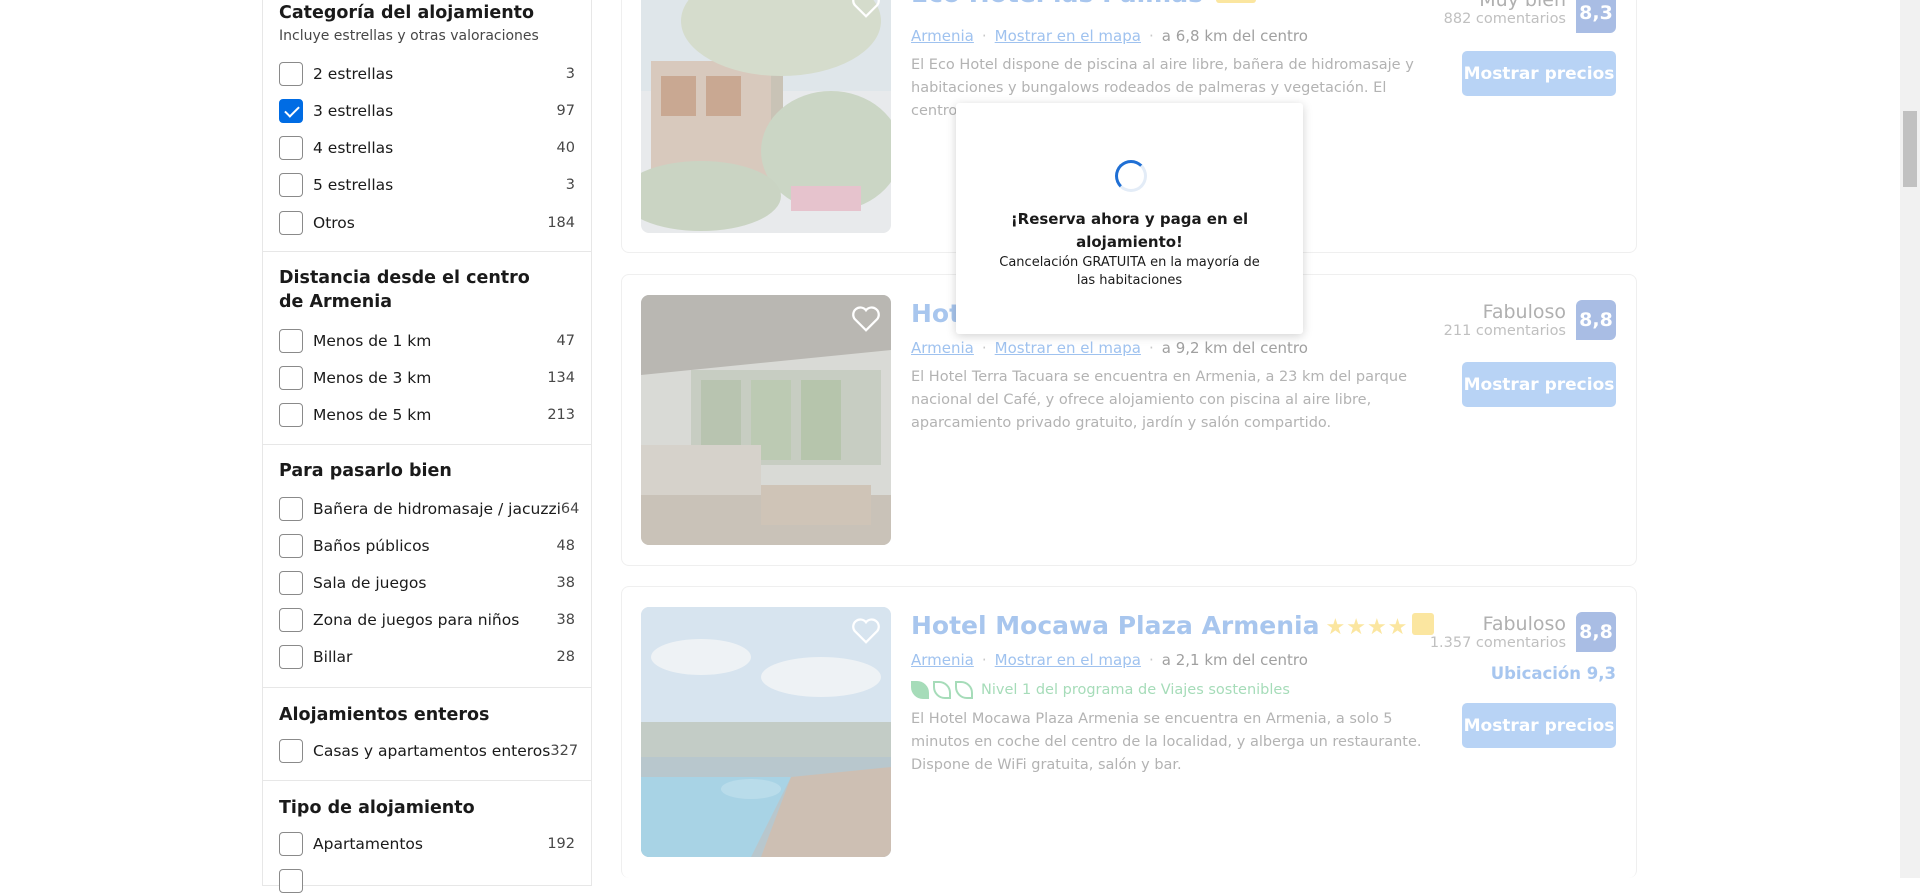 The height and width of the screenshot is (896, 1920). What do you see at coordinates (1234, 36) in the screenshot?
I see `distance-text: a 6,8 km del centro` at bounding box center [1234, 36].